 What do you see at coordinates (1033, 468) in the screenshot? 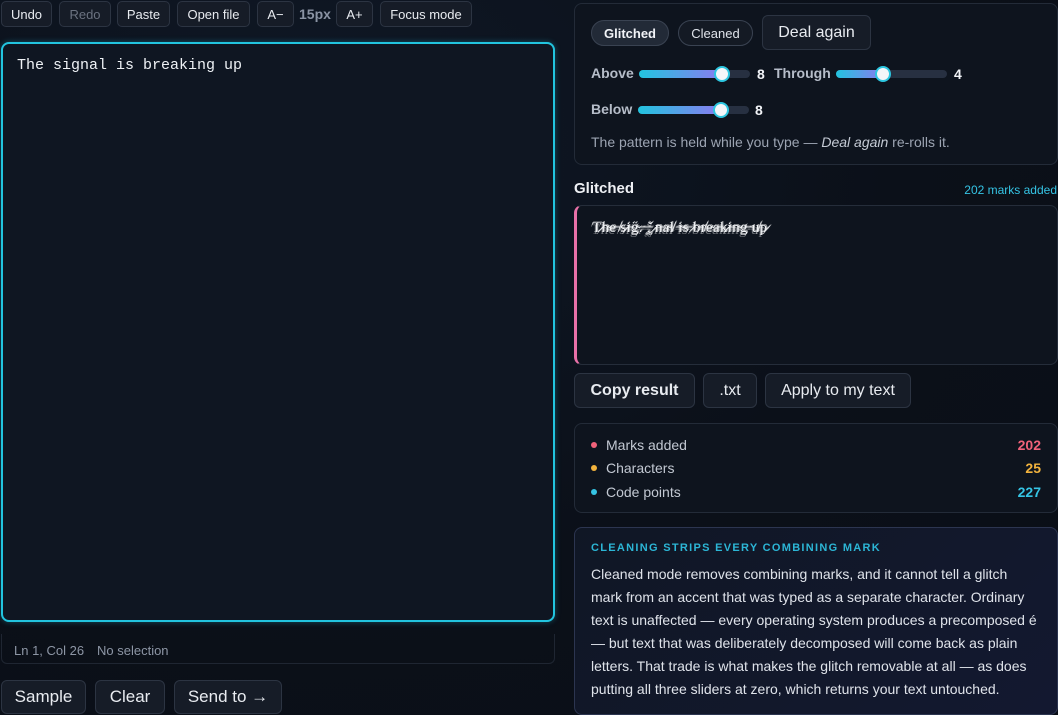
I see `stat-value: 25` at bounding box center [1033, 468].